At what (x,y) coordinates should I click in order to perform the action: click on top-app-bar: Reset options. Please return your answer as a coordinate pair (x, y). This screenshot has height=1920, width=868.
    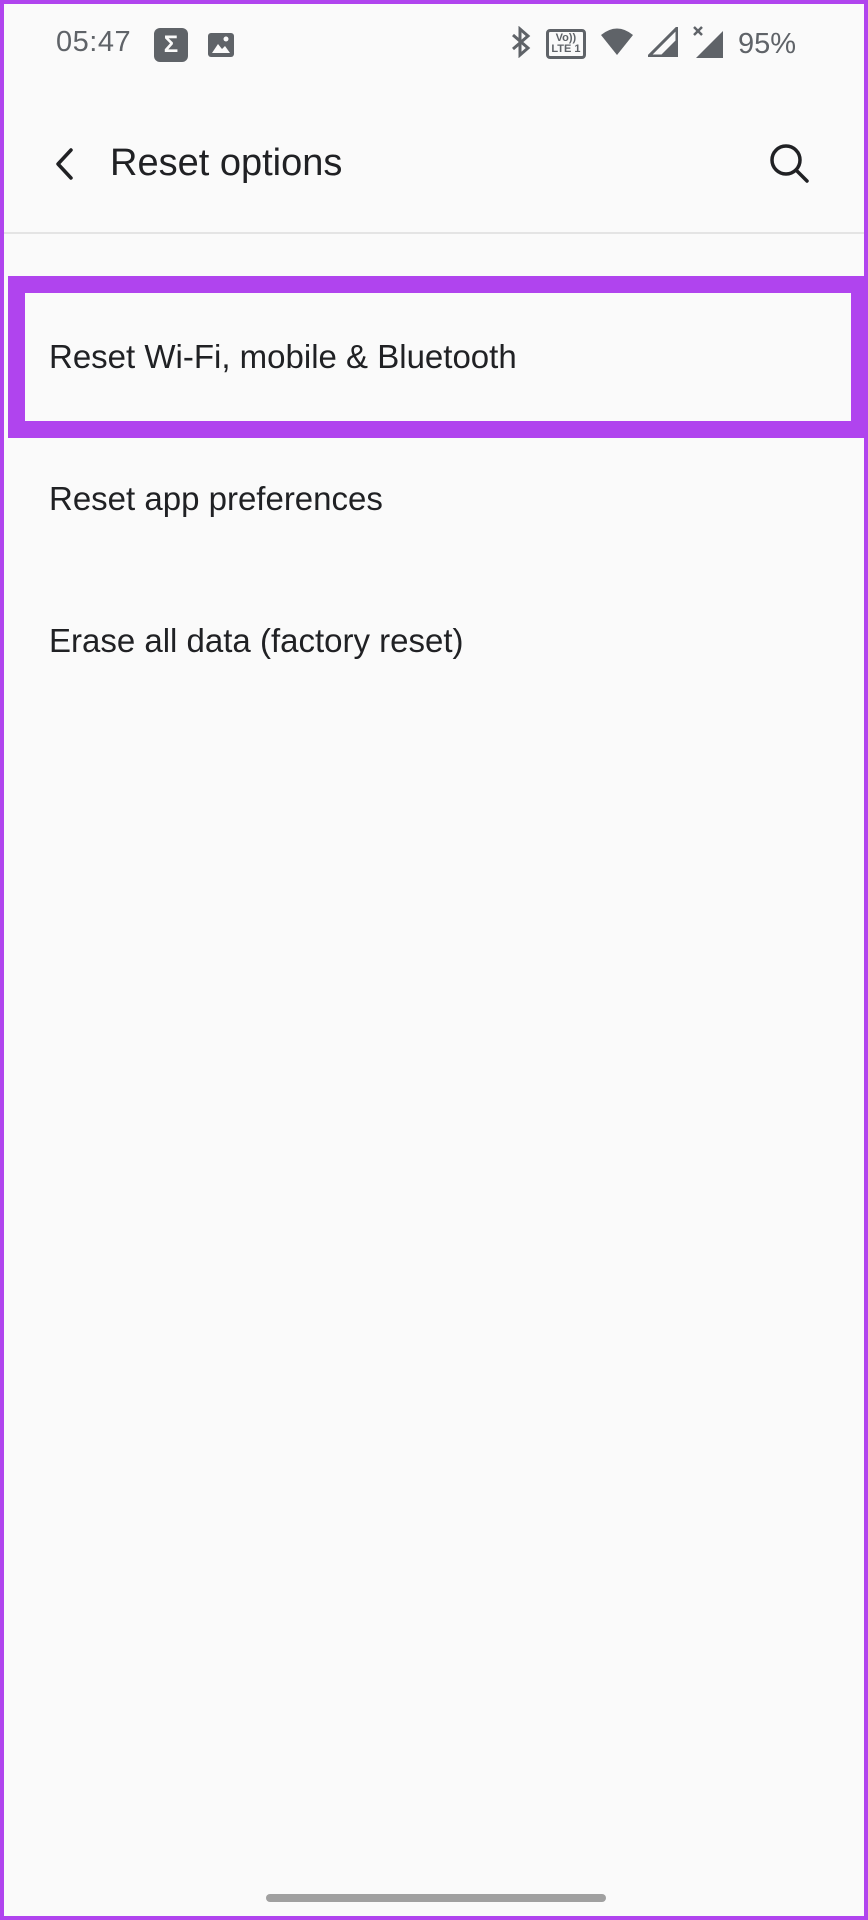
    Looking at the image, I should click on (434, 164).